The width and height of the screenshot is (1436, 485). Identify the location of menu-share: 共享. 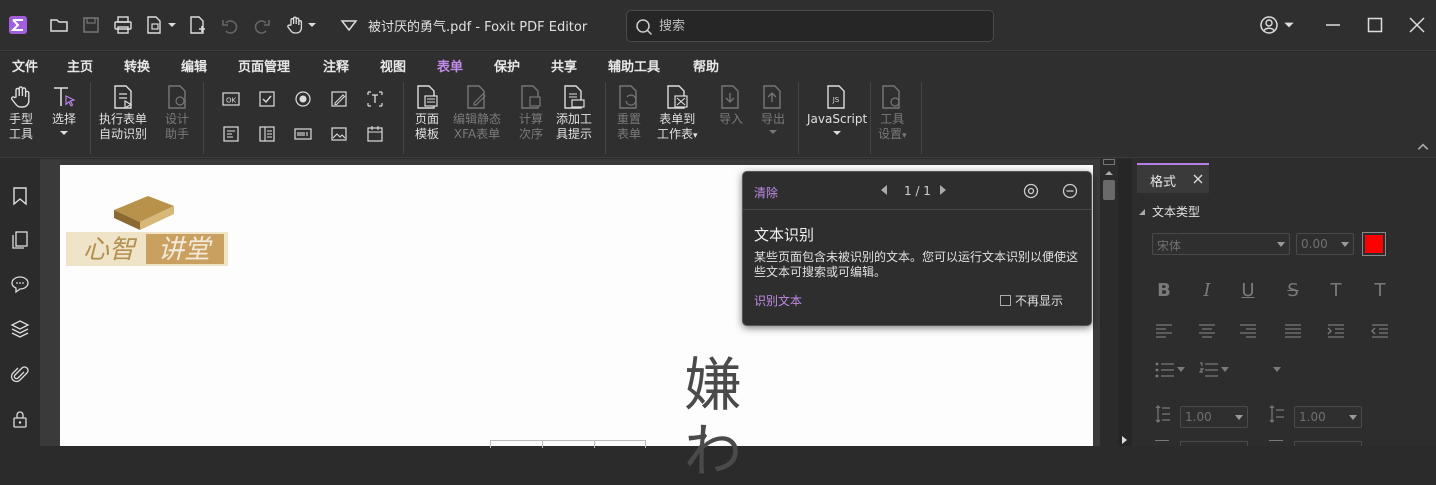
(564, 65).